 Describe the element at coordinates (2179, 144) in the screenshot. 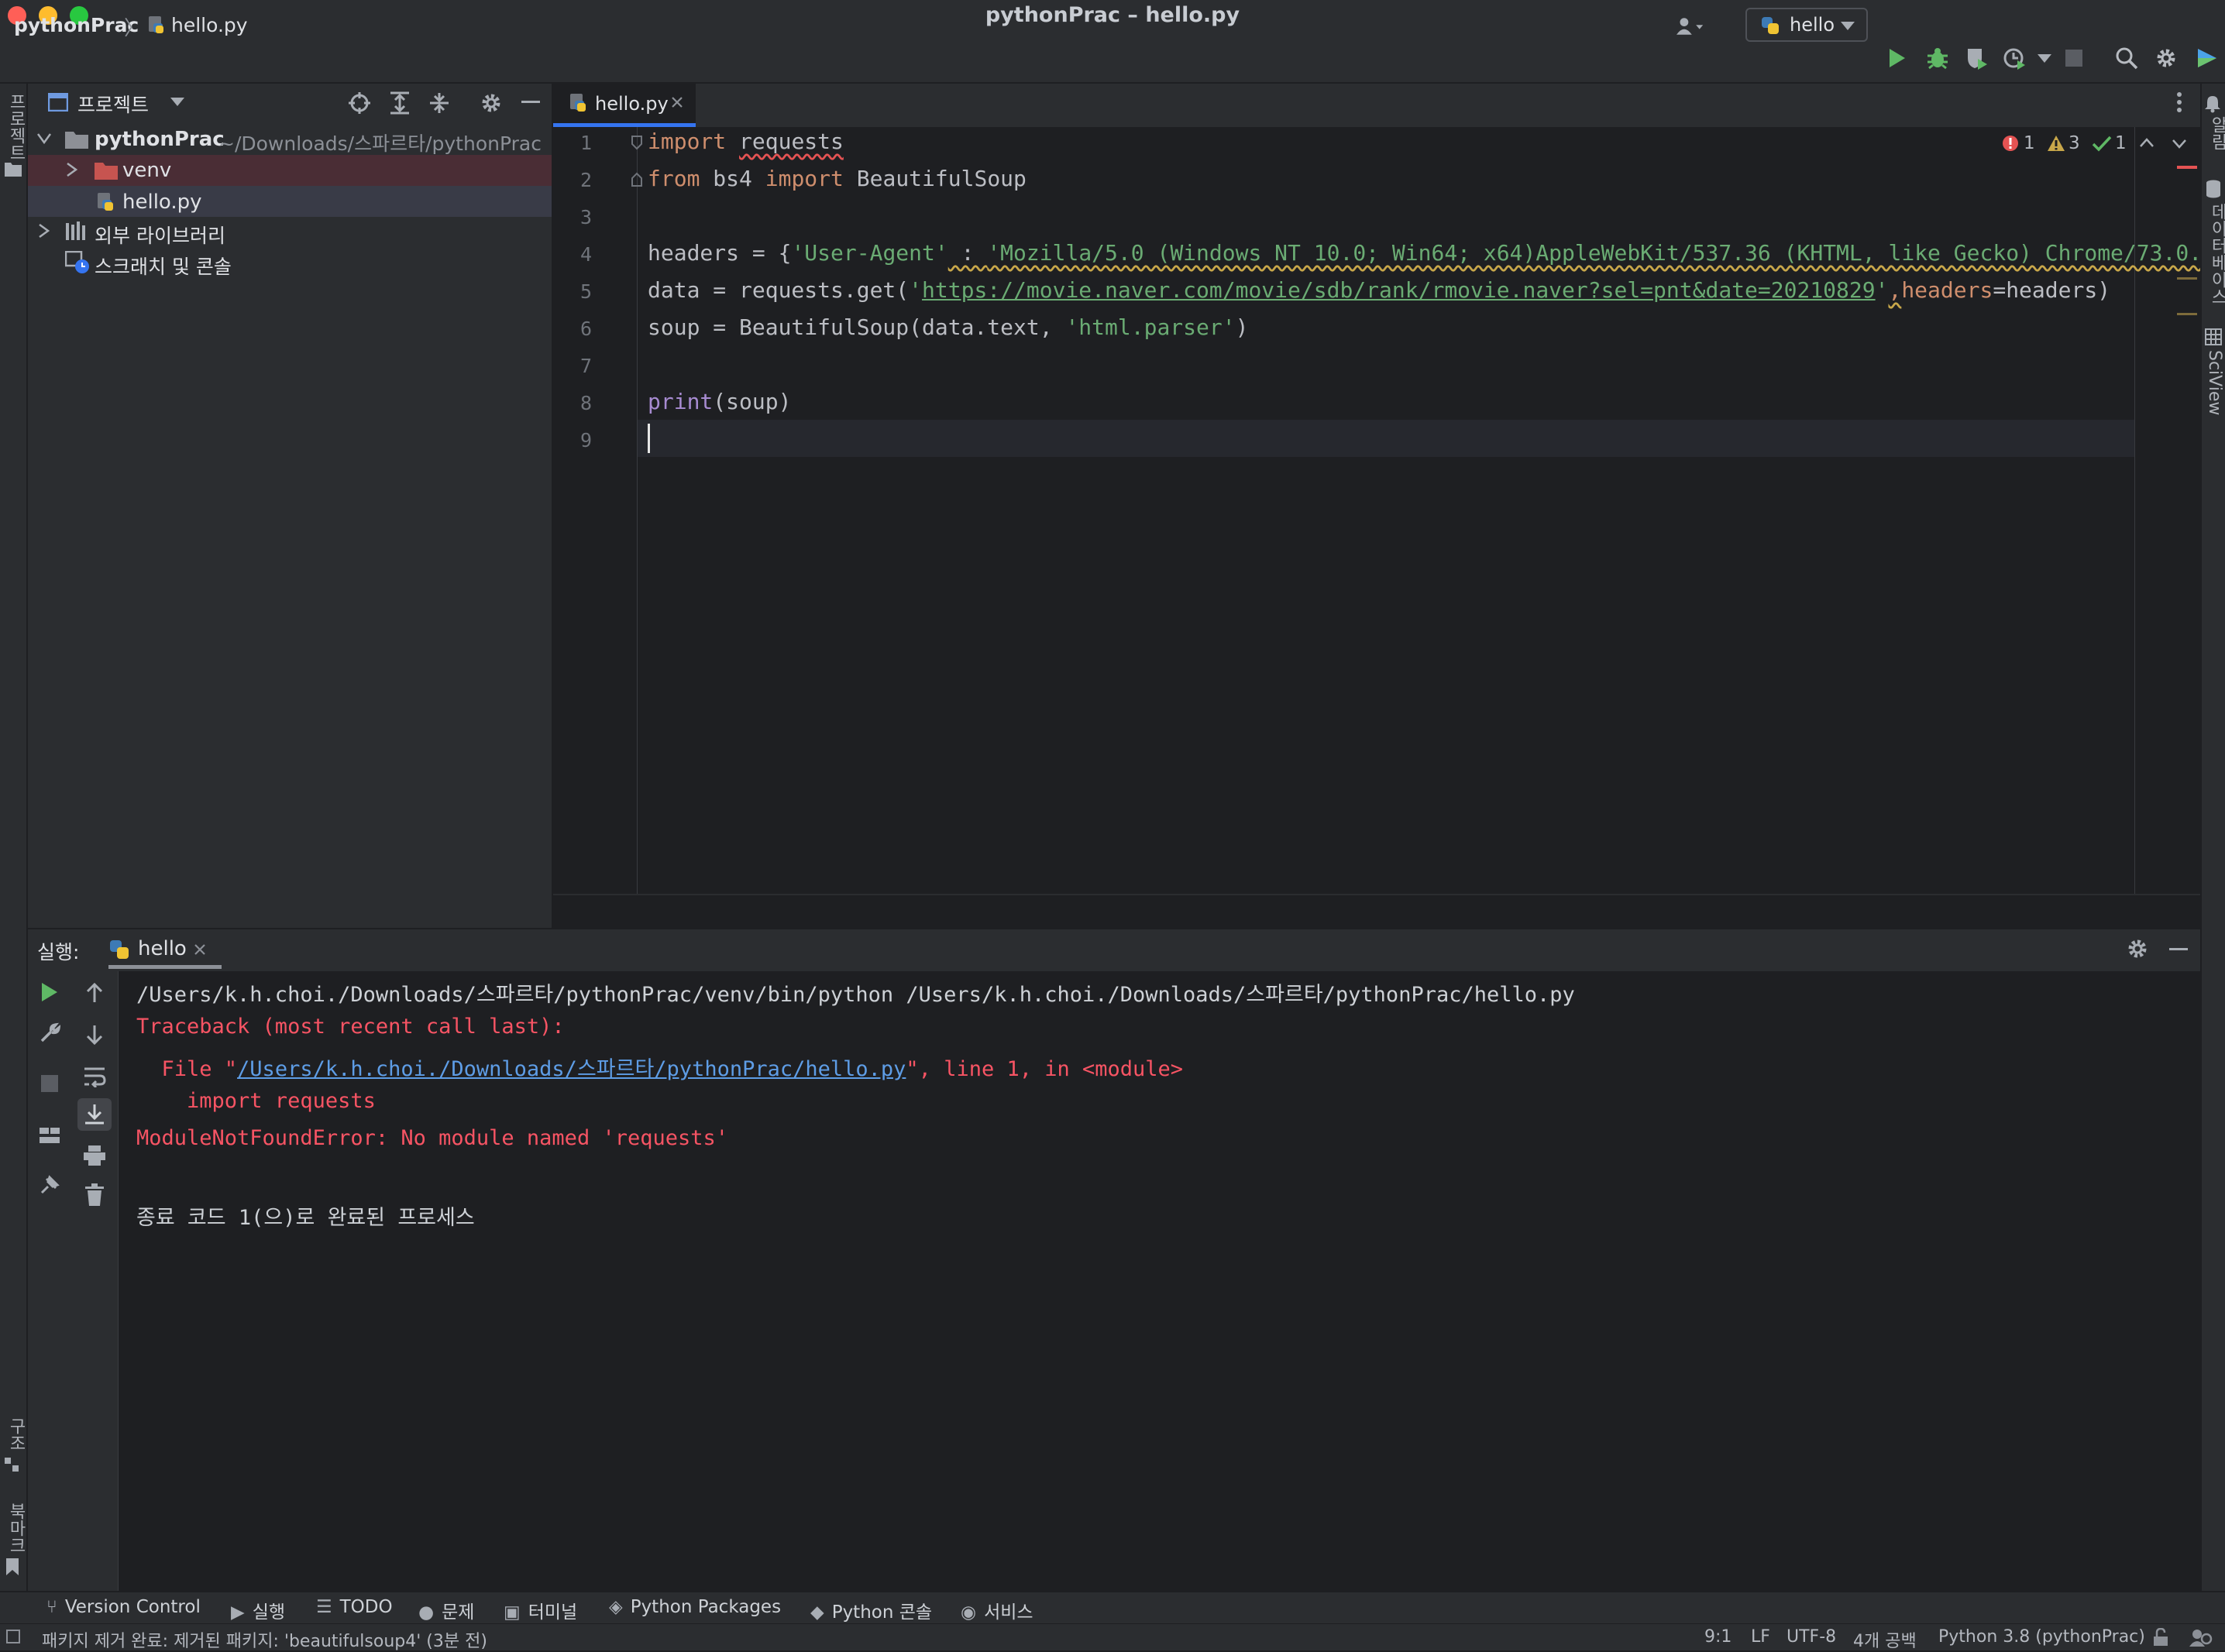

I see `next-problem-icon` at that location.